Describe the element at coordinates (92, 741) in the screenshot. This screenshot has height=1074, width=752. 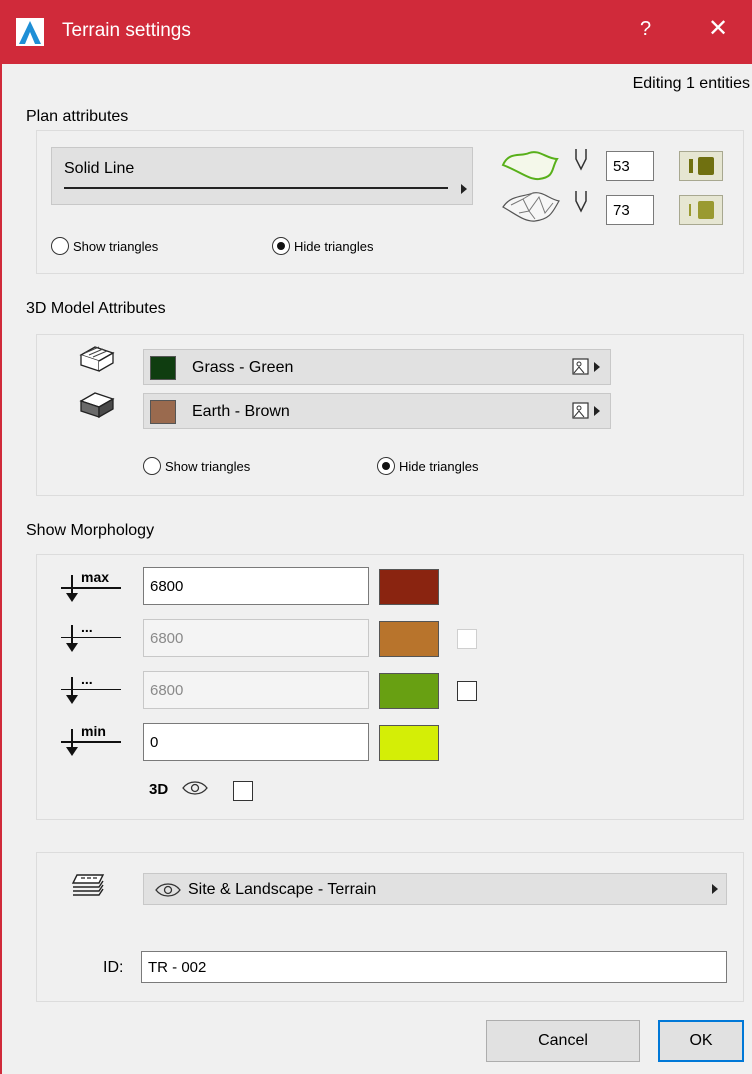
I see `level-min-icon: min` at that location.